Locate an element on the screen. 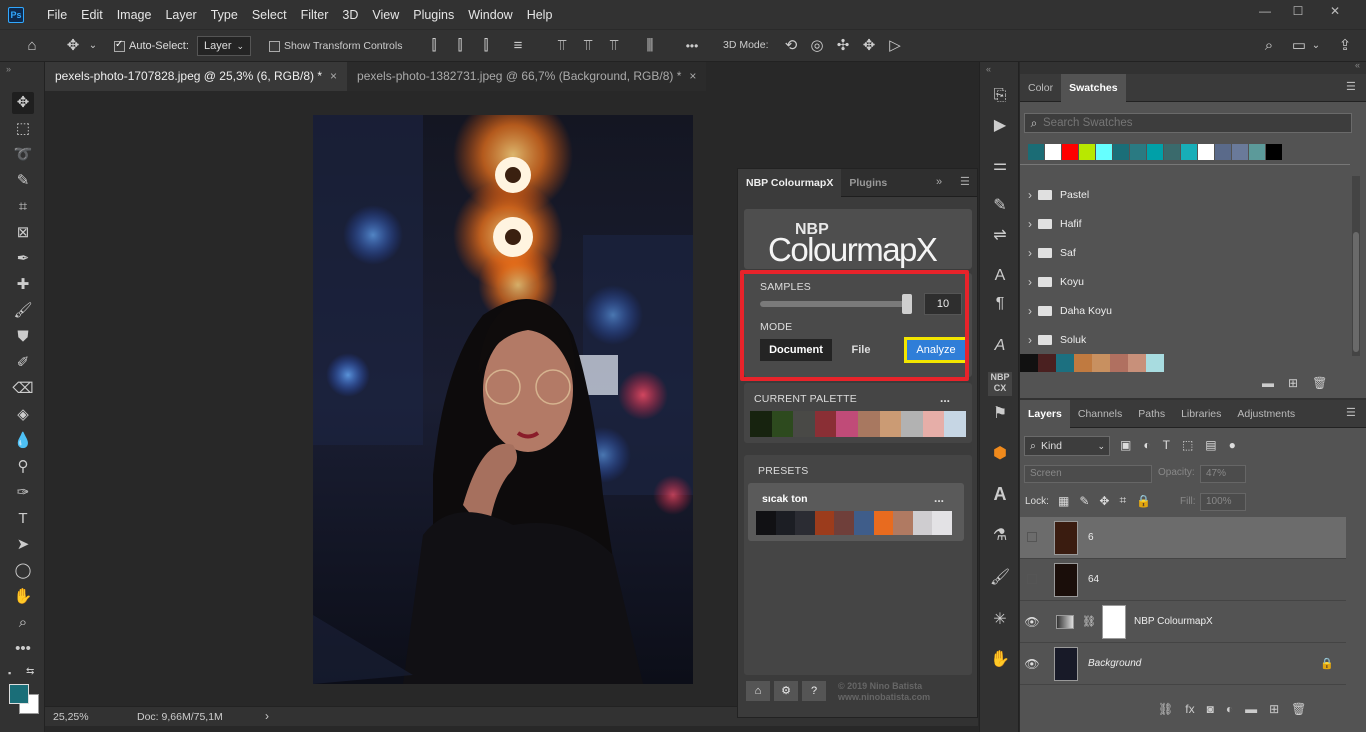  samples-slider-track is located at coordinates (836, 304).